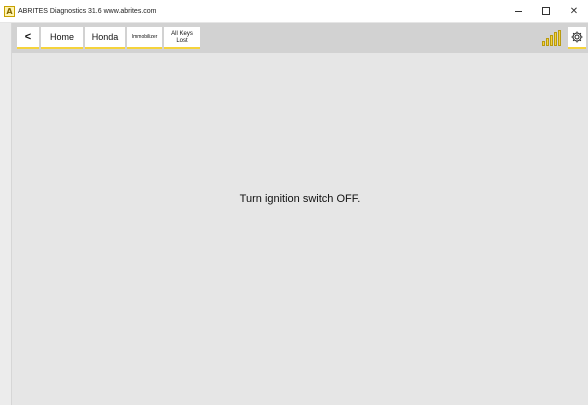  I want to click on all-keys-line2: Lost, so click(182, 40).